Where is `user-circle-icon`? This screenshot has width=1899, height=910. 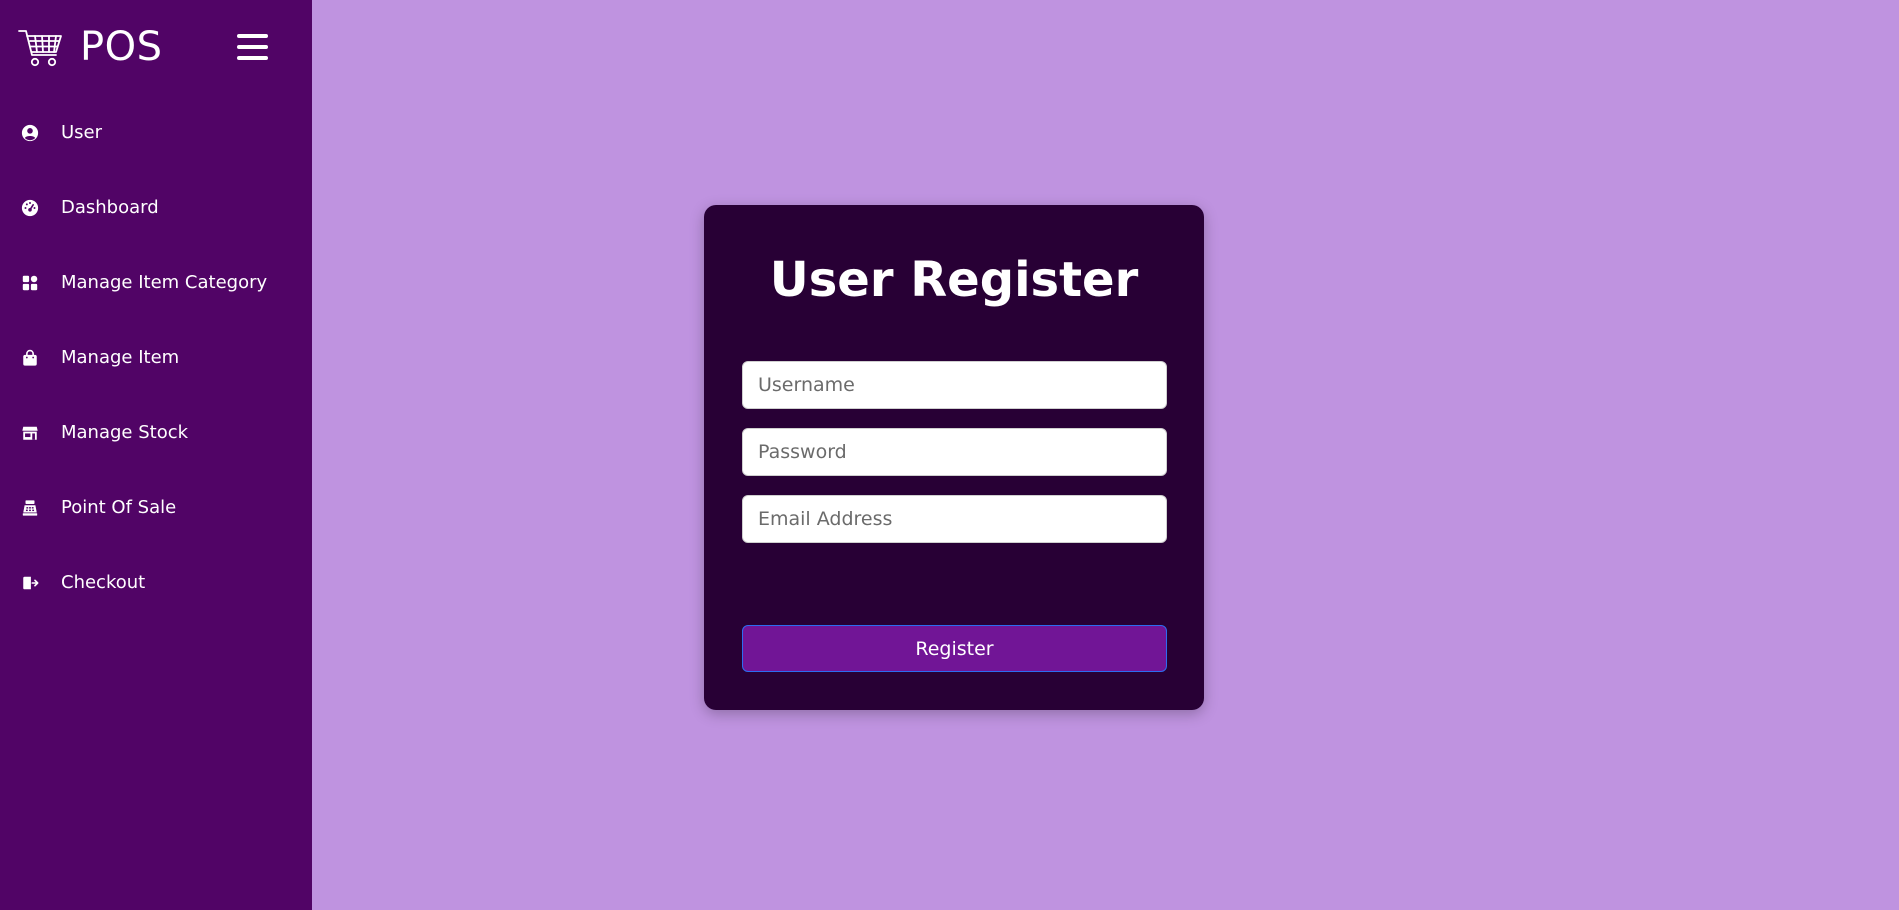
user-circle-icon is located at coordinates (30, 133).